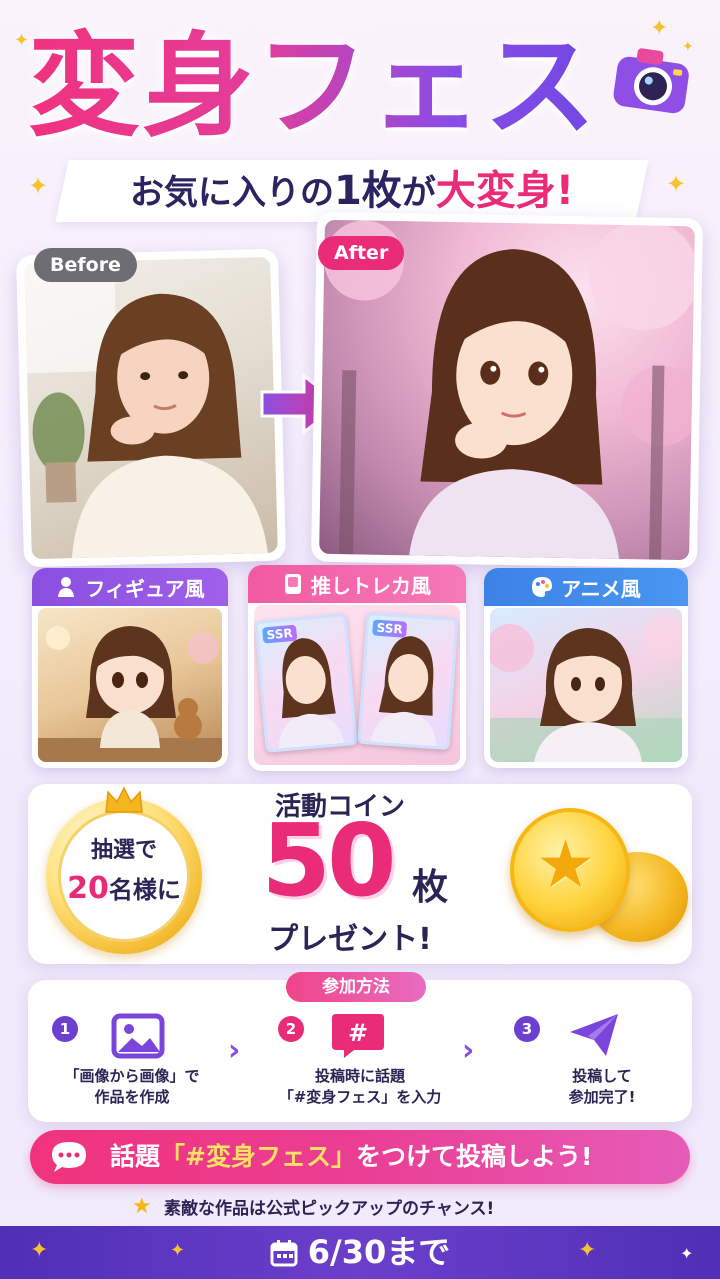  What do you see at coordinates (361, 253) in the screenshot?
I see `after-tag: After` at bounding box center [361, 253].